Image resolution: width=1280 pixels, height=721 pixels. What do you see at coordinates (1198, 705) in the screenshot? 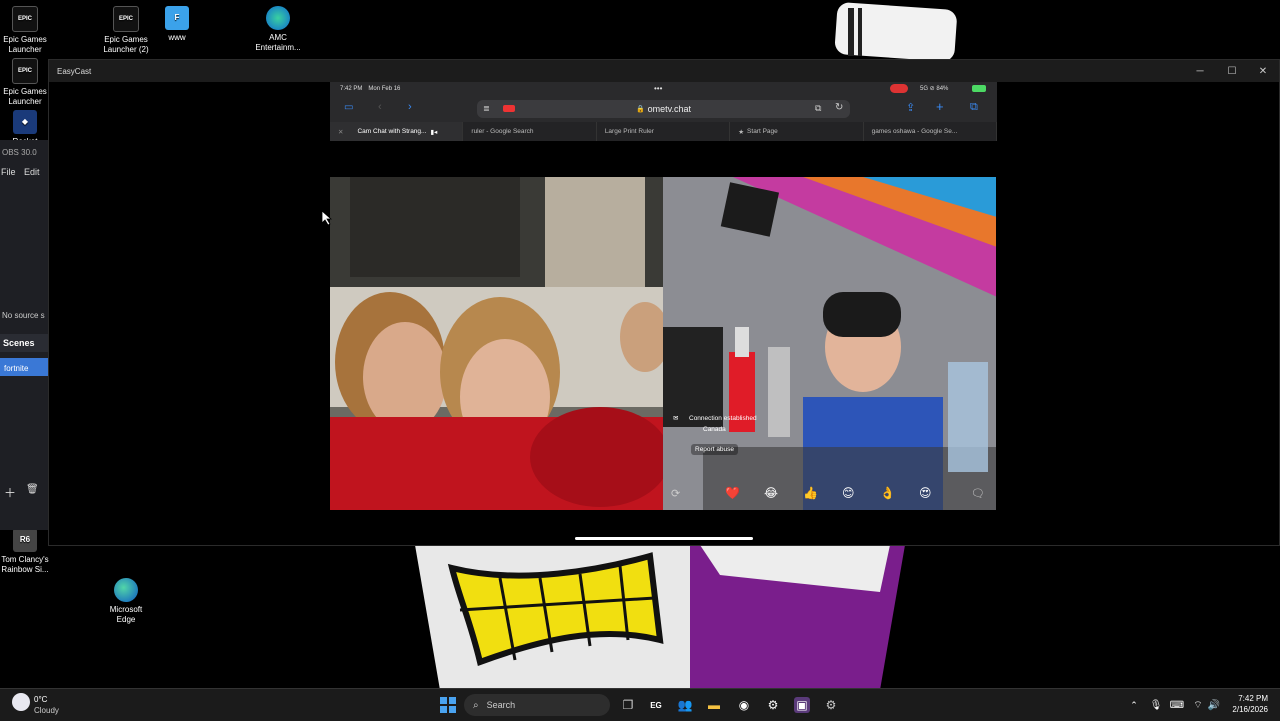
I see `wifi-icon: ⌔` at bounding box center [1198, 705].